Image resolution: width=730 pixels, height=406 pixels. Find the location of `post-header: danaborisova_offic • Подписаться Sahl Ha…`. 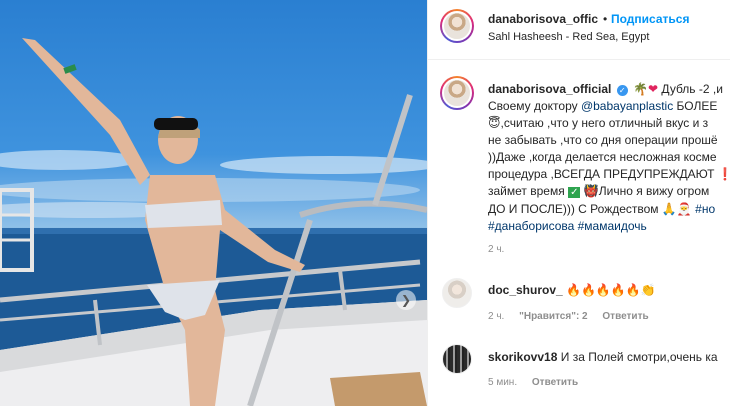

post-header: danaborisova_offic • Подписаться Sahl Ha… is located at coordinates (579, 30).